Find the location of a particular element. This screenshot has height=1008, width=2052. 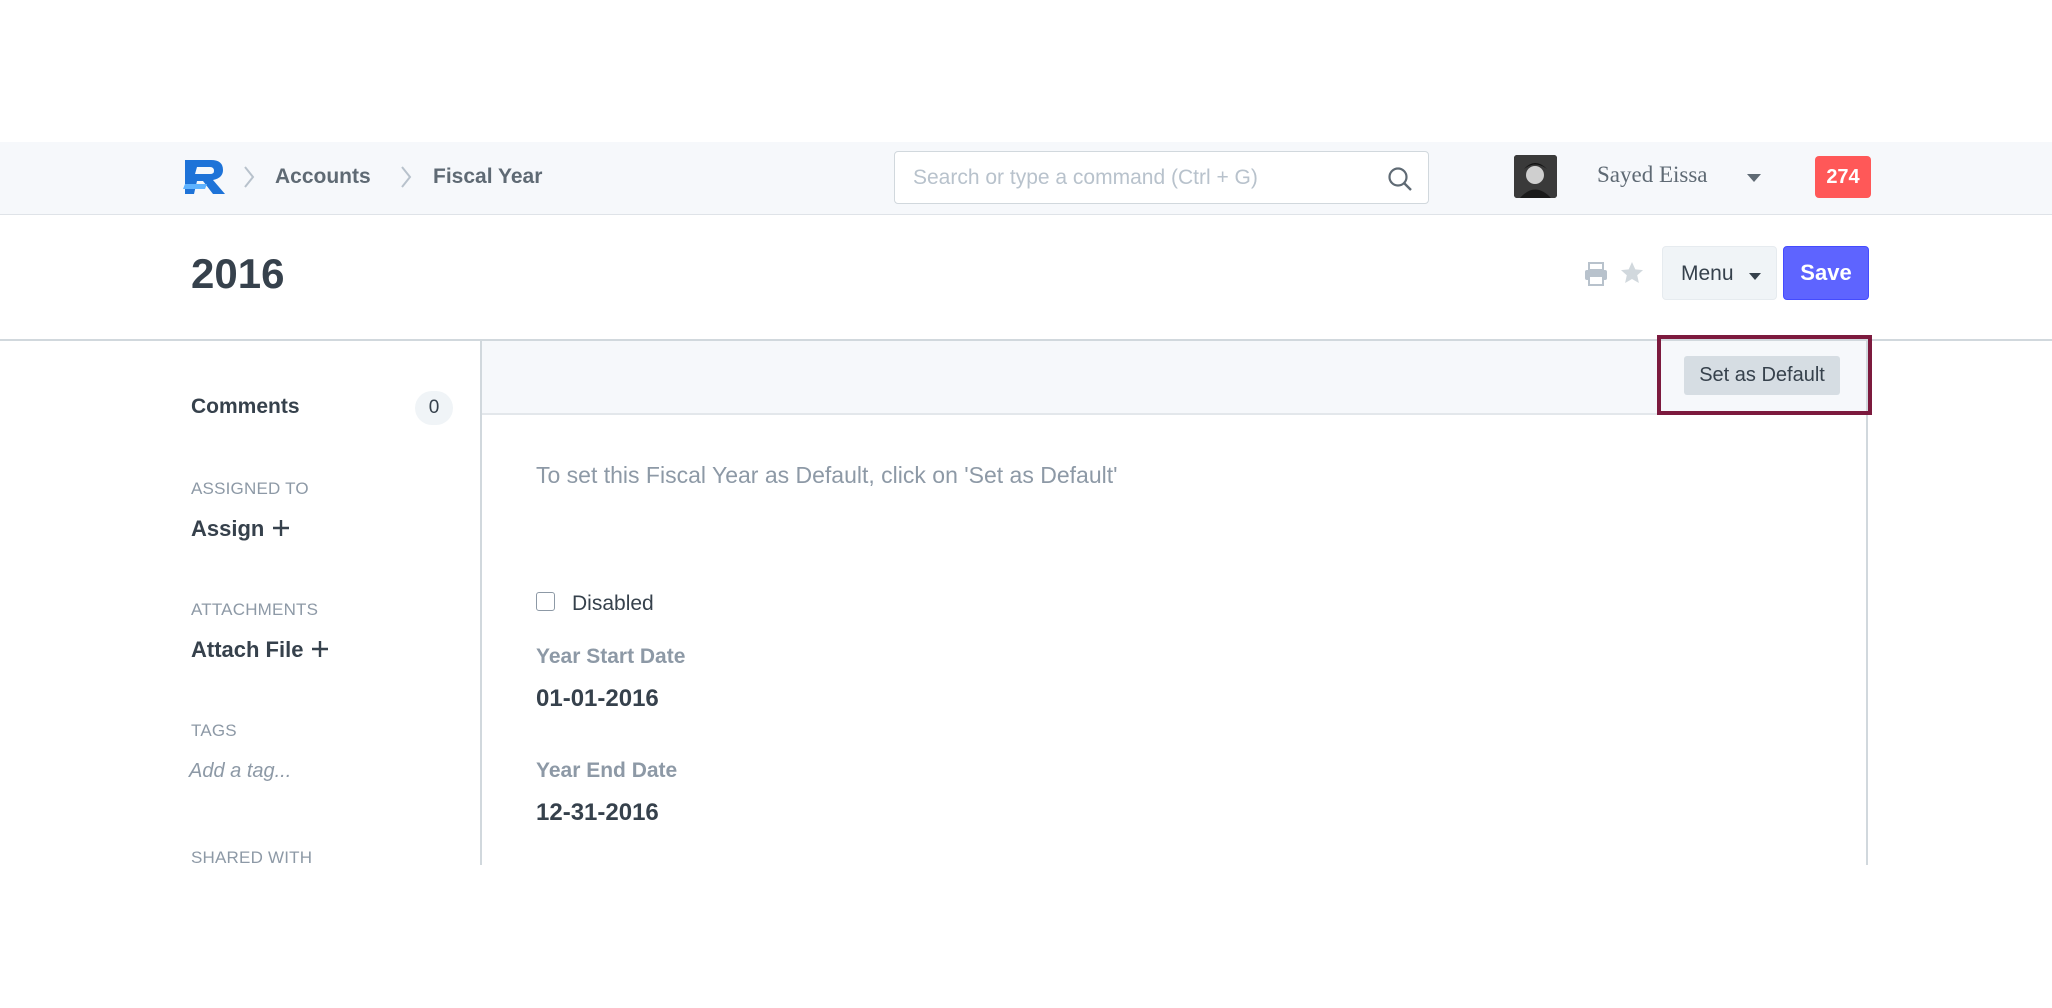

attach-file-button: Attach File is located at coordinates (260, 650).